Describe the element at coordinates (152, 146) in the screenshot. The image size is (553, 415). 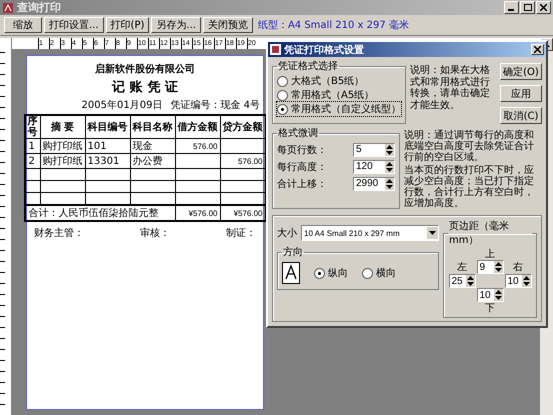
I see `table-cell: 现金` at that location.